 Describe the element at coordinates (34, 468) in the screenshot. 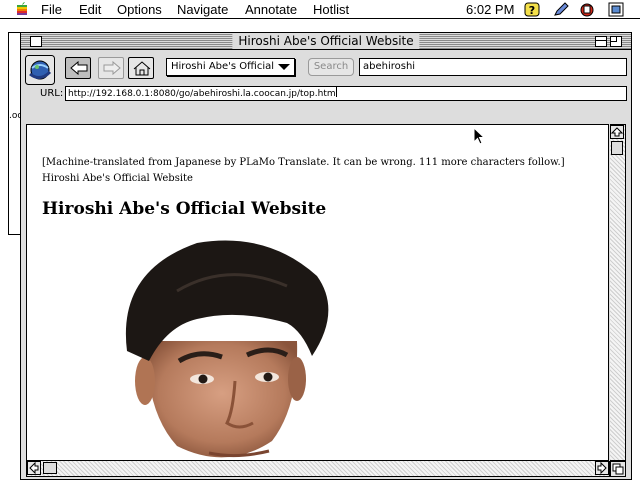

I see `scroll-left-arrow-icon` at that location.